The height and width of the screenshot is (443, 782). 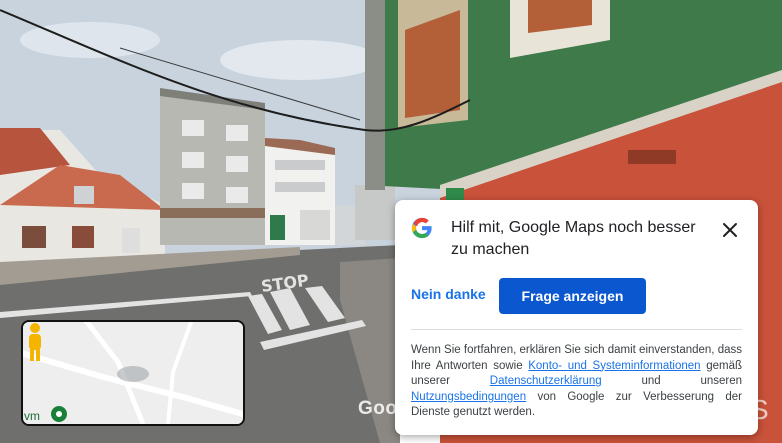 What do you see at coordinates (468, 397) in the screenshot?
I see `terms-of-service-link: Nutzungsbedingungen` at bounding box center [468, 397].